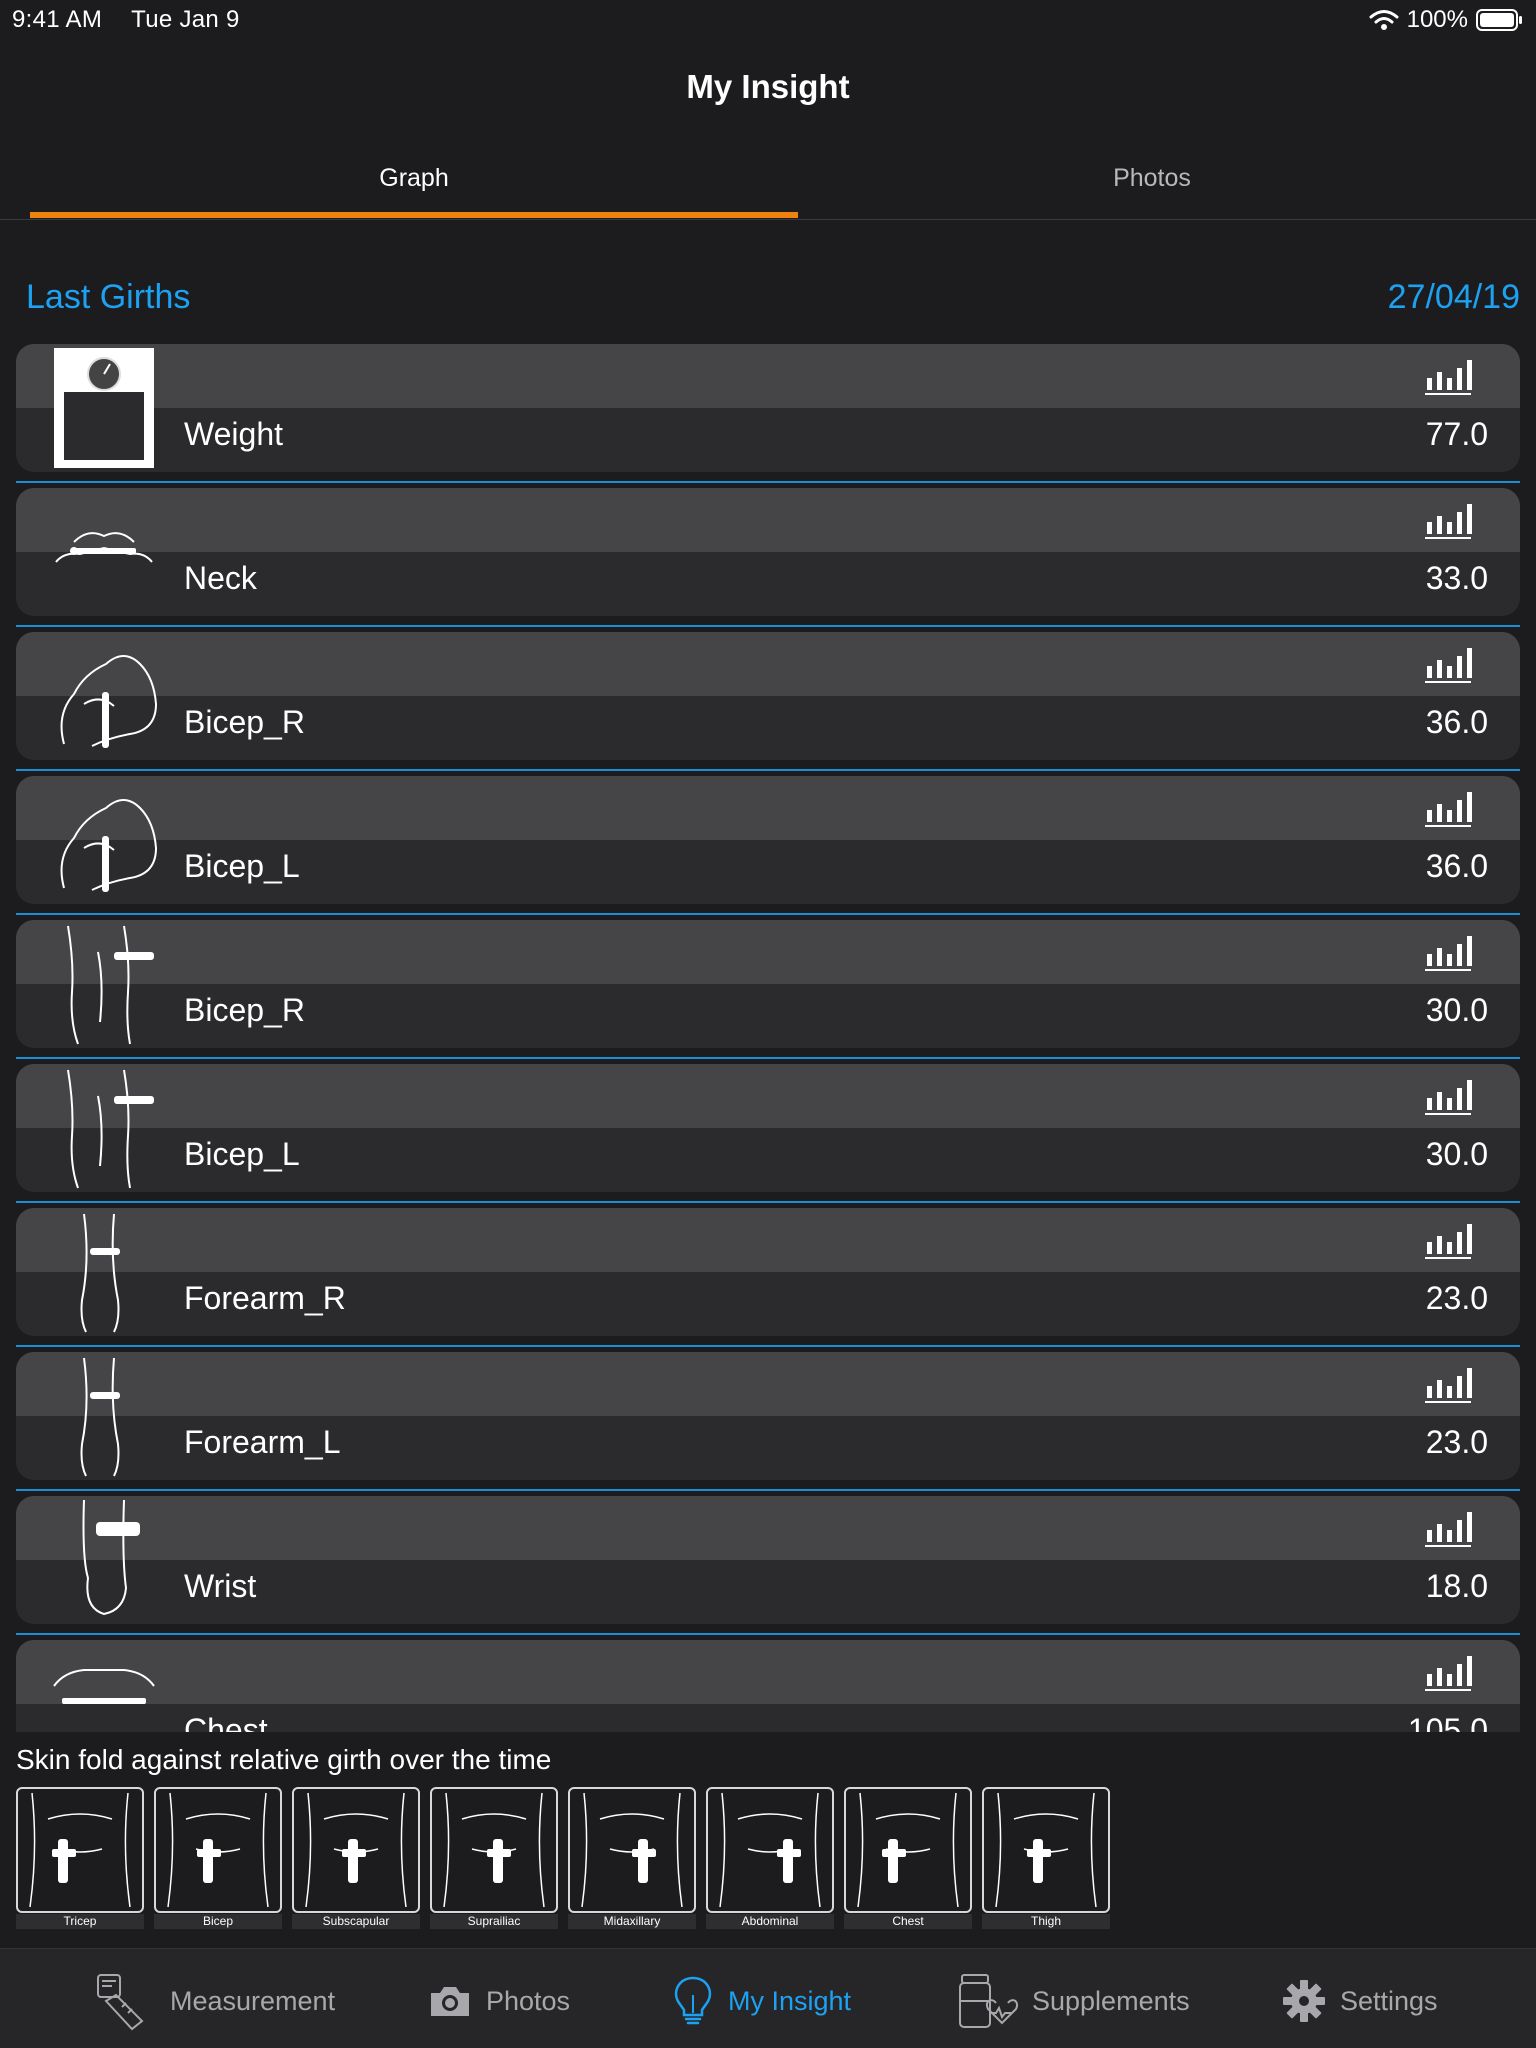 Image resolution: width=1536 pixels, height=2048 pixels. I want to click on girth-value: 30.0, so click(1456, 1154).